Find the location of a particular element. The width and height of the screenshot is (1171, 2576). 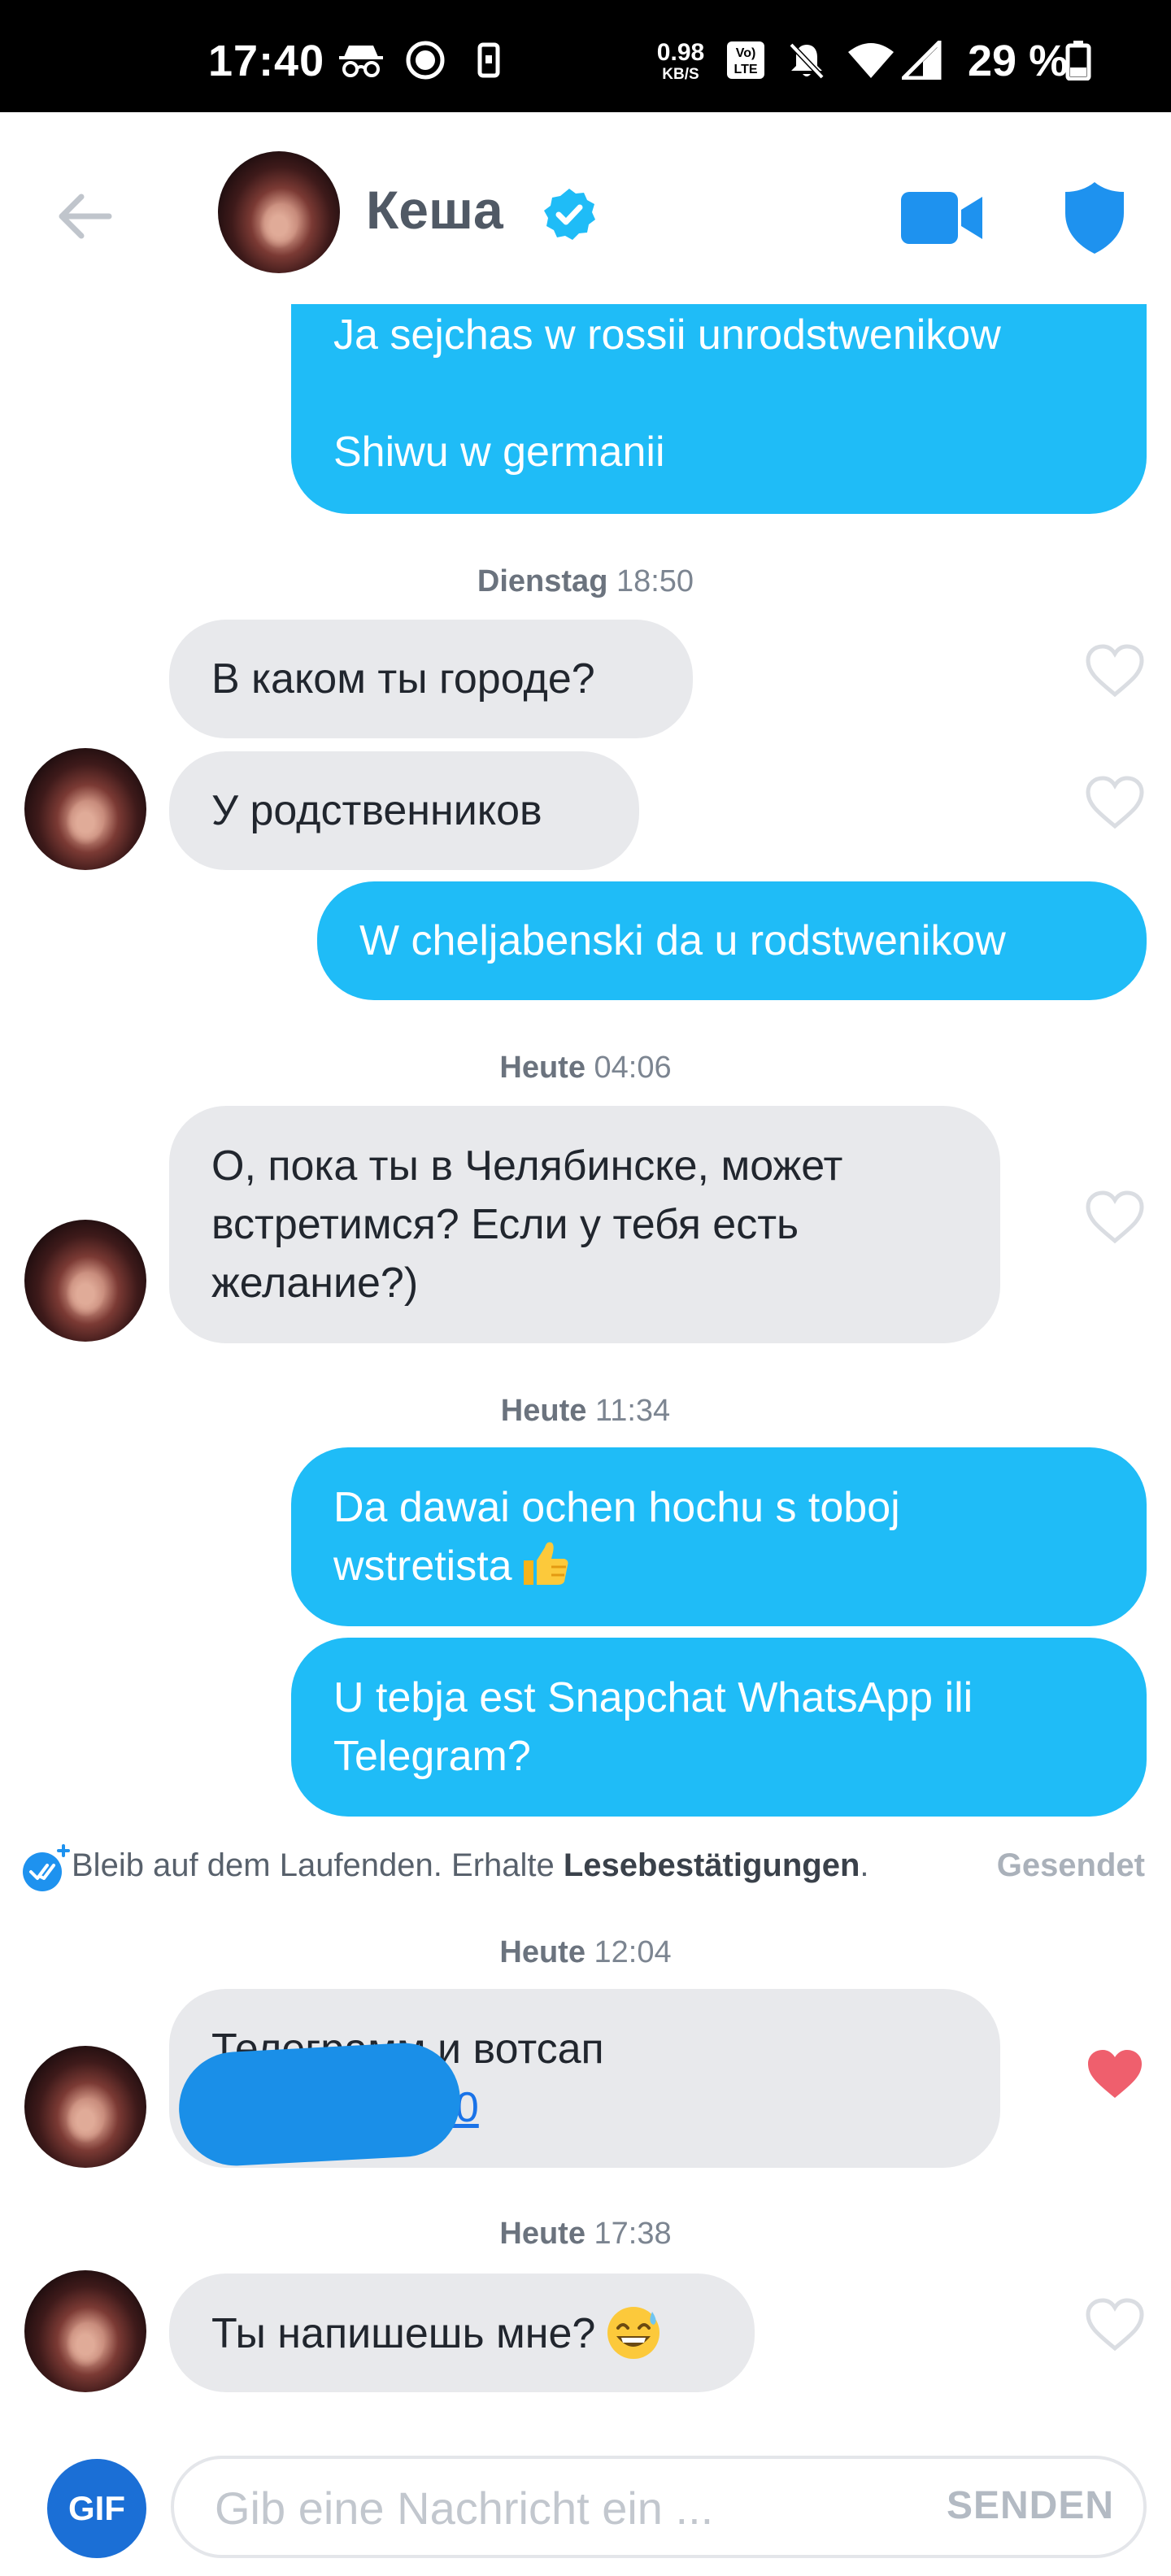

record-icon is located at coordinates (425, 61).